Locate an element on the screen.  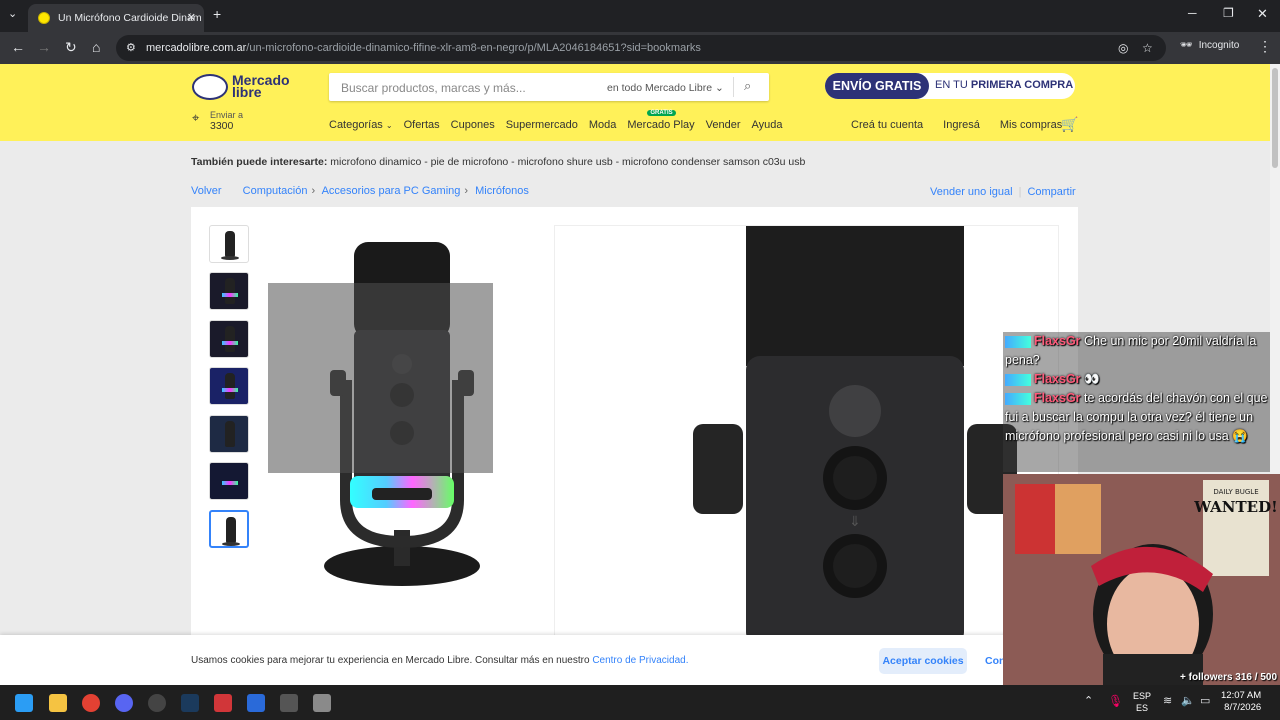
nav-label: Categorías is located at coordinates (356, 125).